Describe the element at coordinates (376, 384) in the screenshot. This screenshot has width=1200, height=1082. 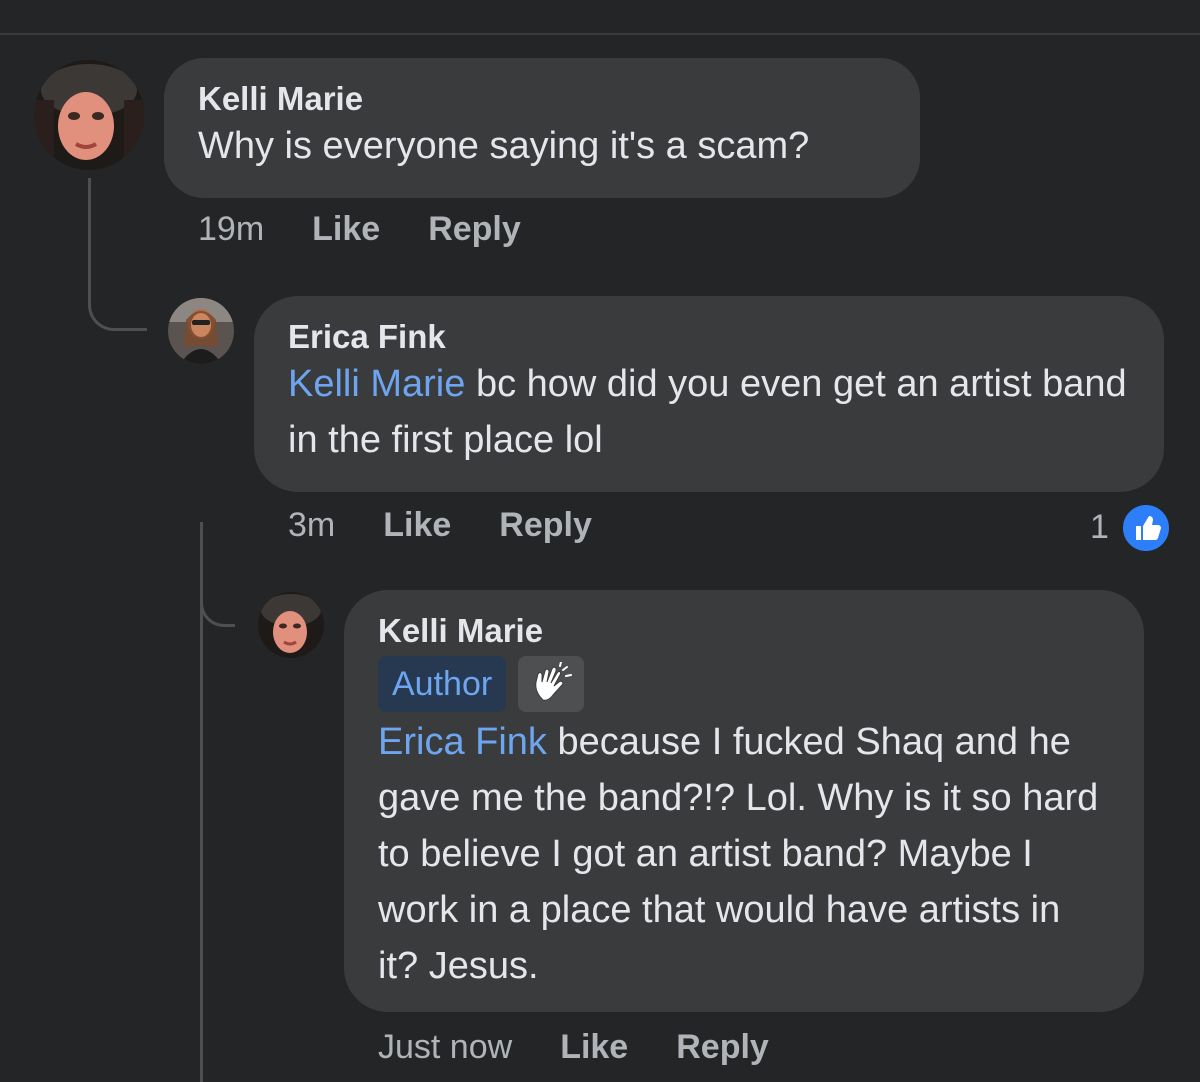
I see `mention-link: Kelli Marie` at that location.